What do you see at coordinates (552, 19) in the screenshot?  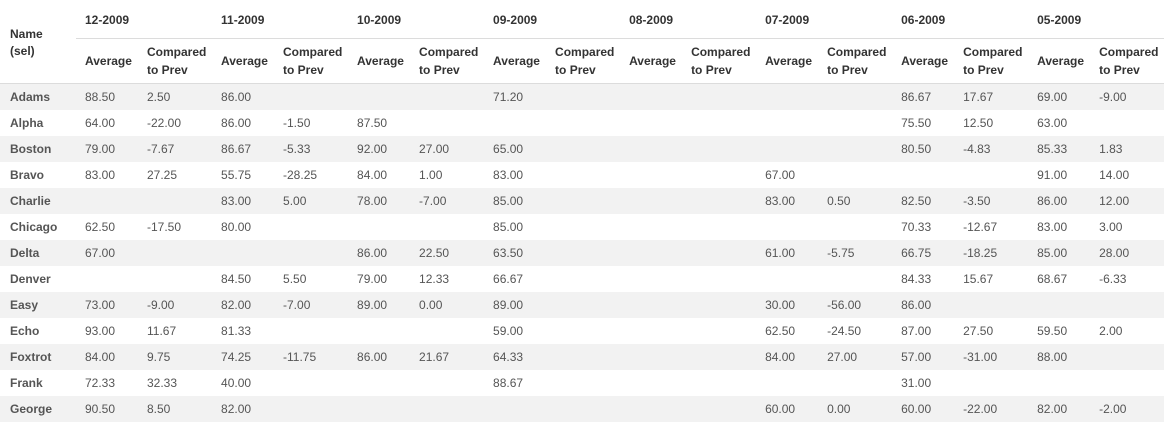 I see `month-header: 09-2009` at bounding box center [552, 19].